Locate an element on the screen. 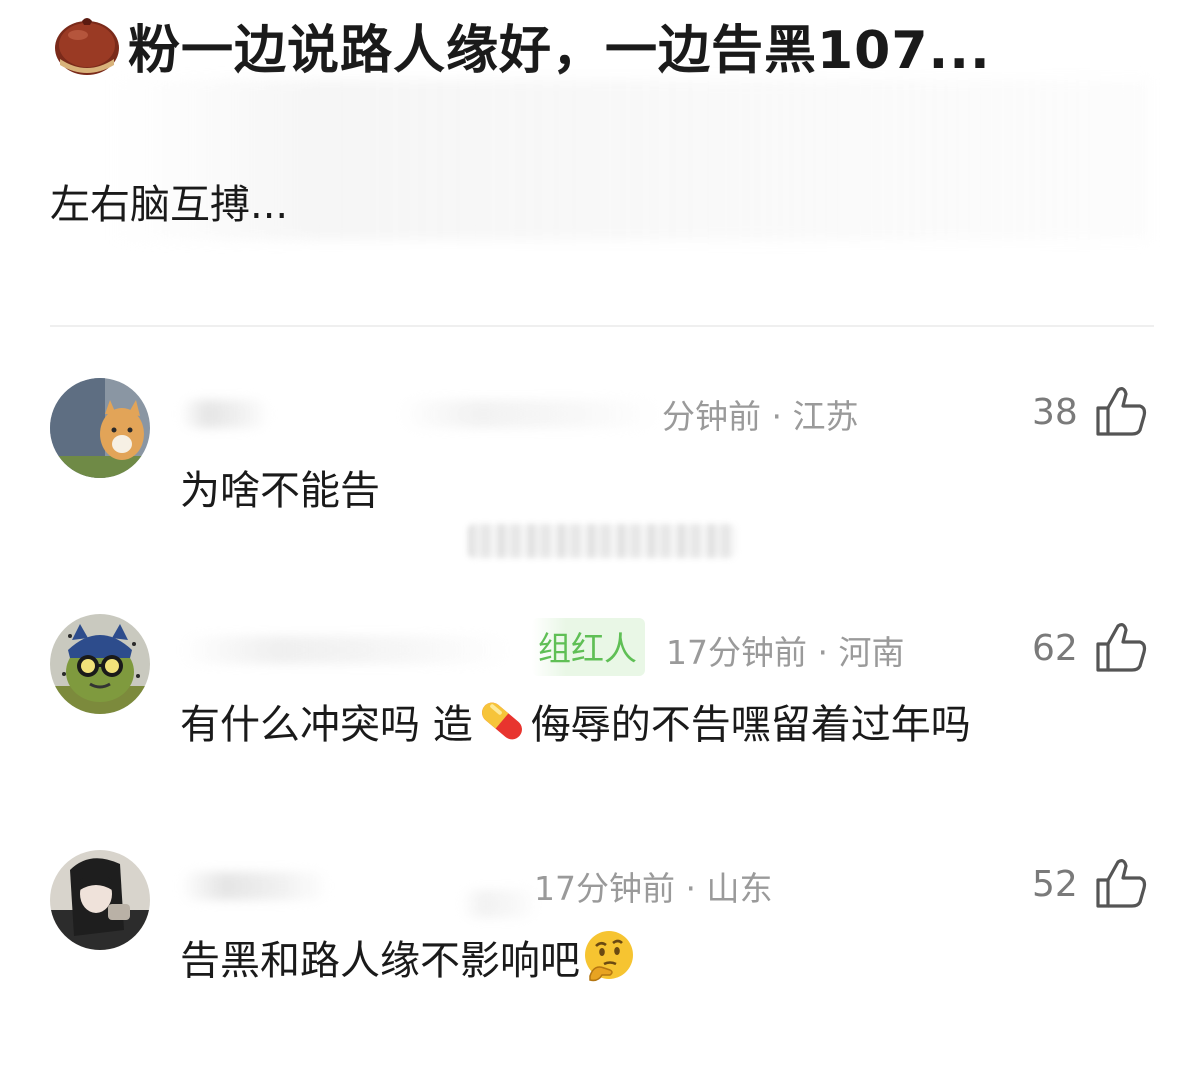 This screenshot has width=1204, height=1080. blurred-region is located at coordinates (602, 541).